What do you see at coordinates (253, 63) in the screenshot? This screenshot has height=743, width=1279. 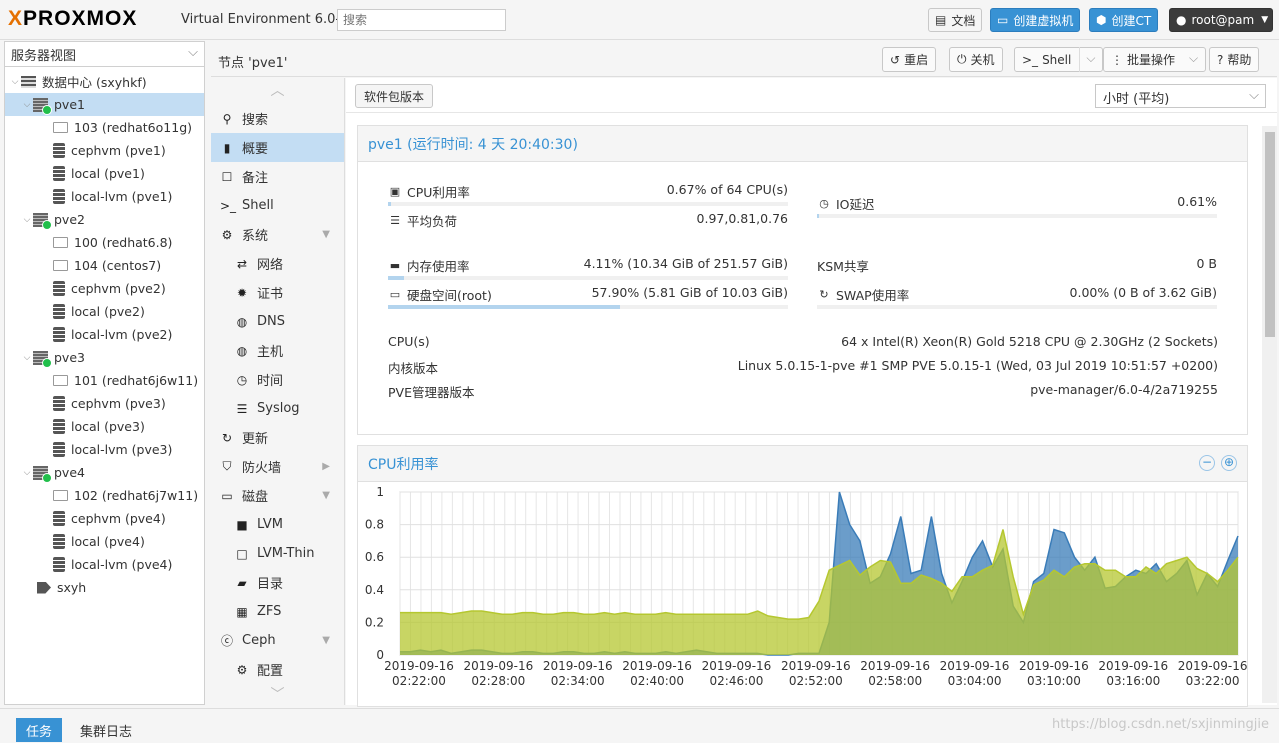 I see `page-title: 节点 'pve1'` at bounding box center [253, 63].